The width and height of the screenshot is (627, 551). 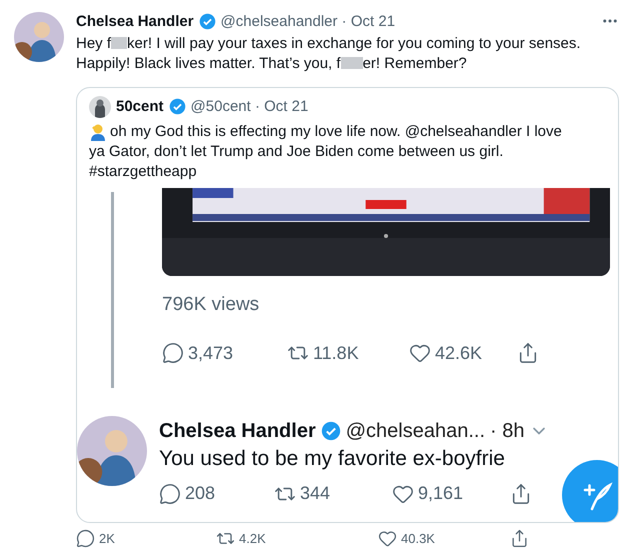 What do you see at coordinates (297, 538) in the screenshot?
I see `retweet-button: 4.2K` at bounding box center [297, 538].